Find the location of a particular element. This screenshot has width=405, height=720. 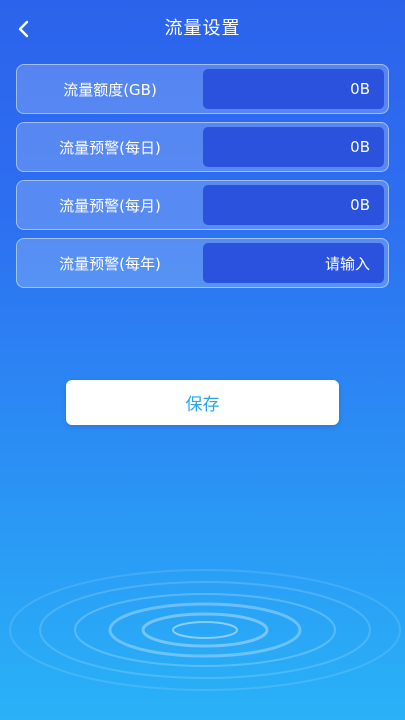

yearly-alert-input: 请输入 is located at coordinates (293, 263).